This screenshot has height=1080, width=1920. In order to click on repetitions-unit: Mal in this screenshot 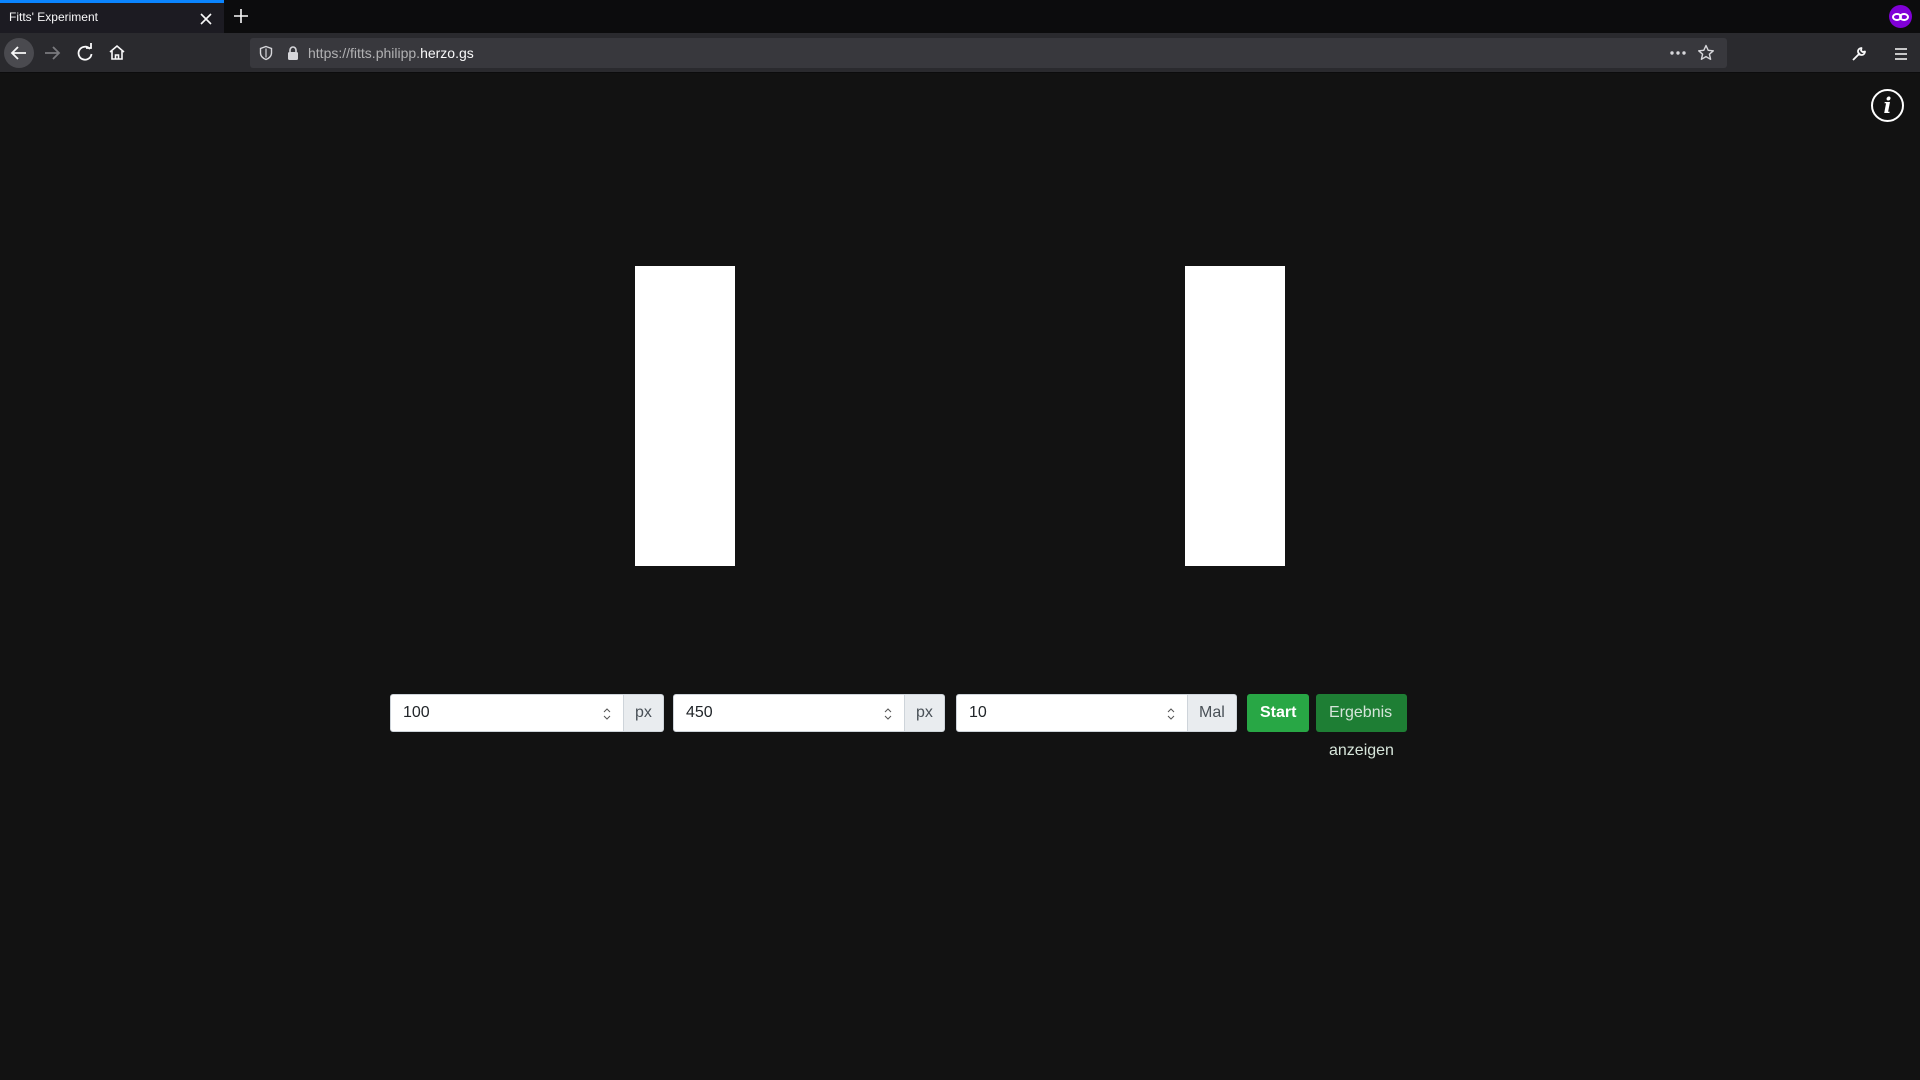, I will do `click(1212, 713)`.